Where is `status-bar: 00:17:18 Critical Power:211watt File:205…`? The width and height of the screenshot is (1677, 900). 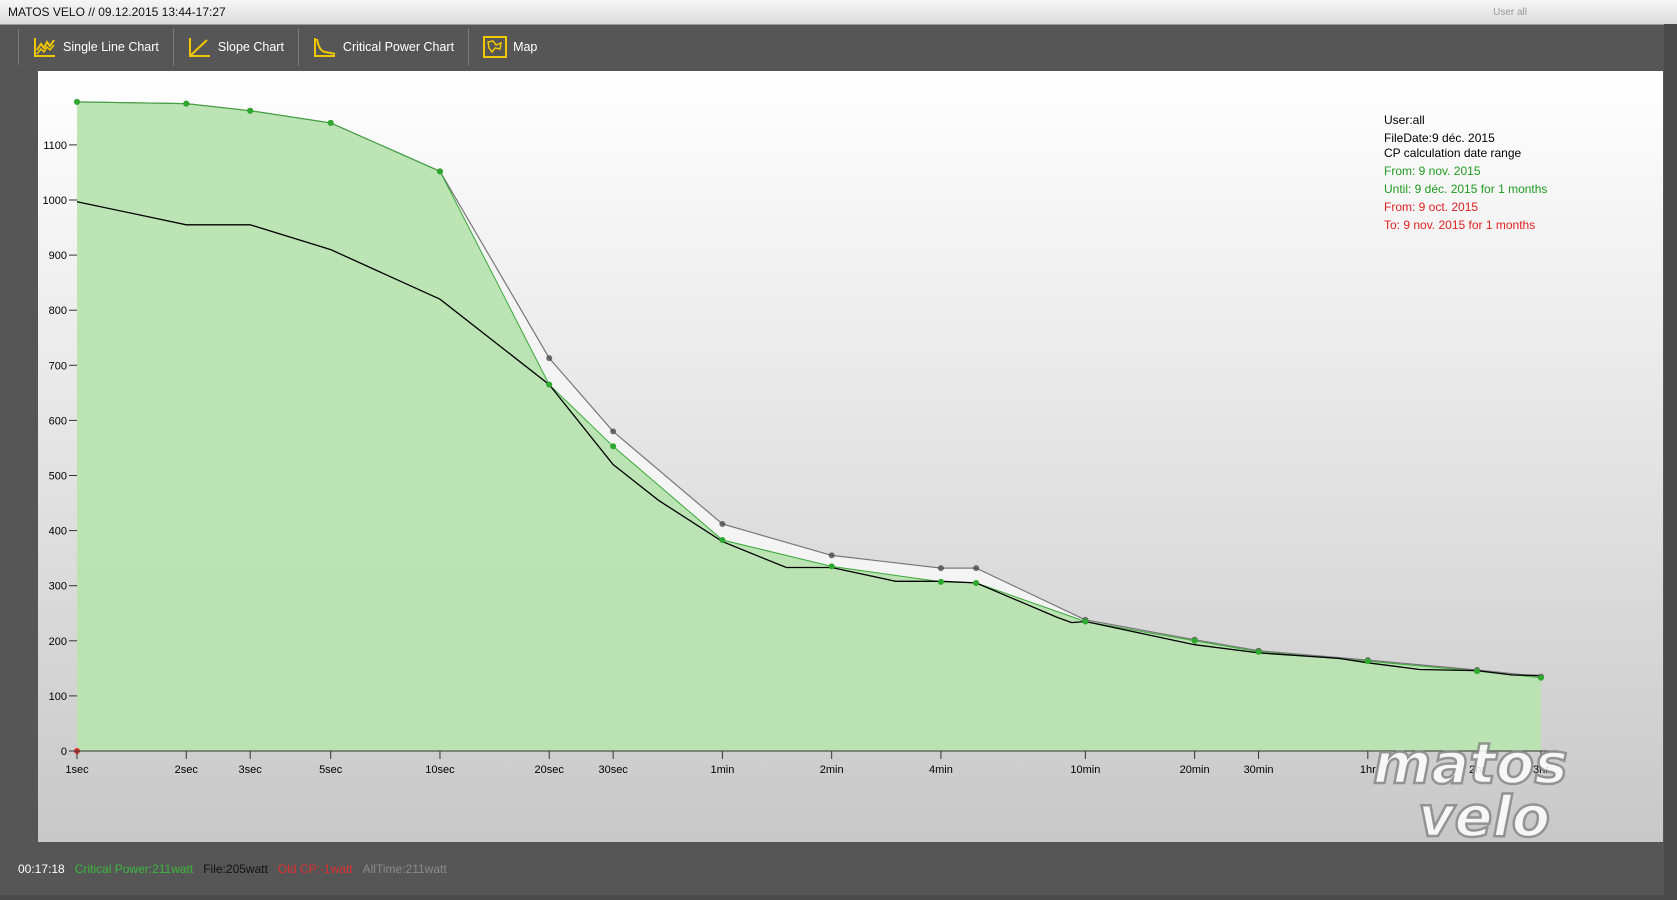 status-bar: 00:17:18 Critical Power:211watt File:205… is located at coordinates (232, 869).